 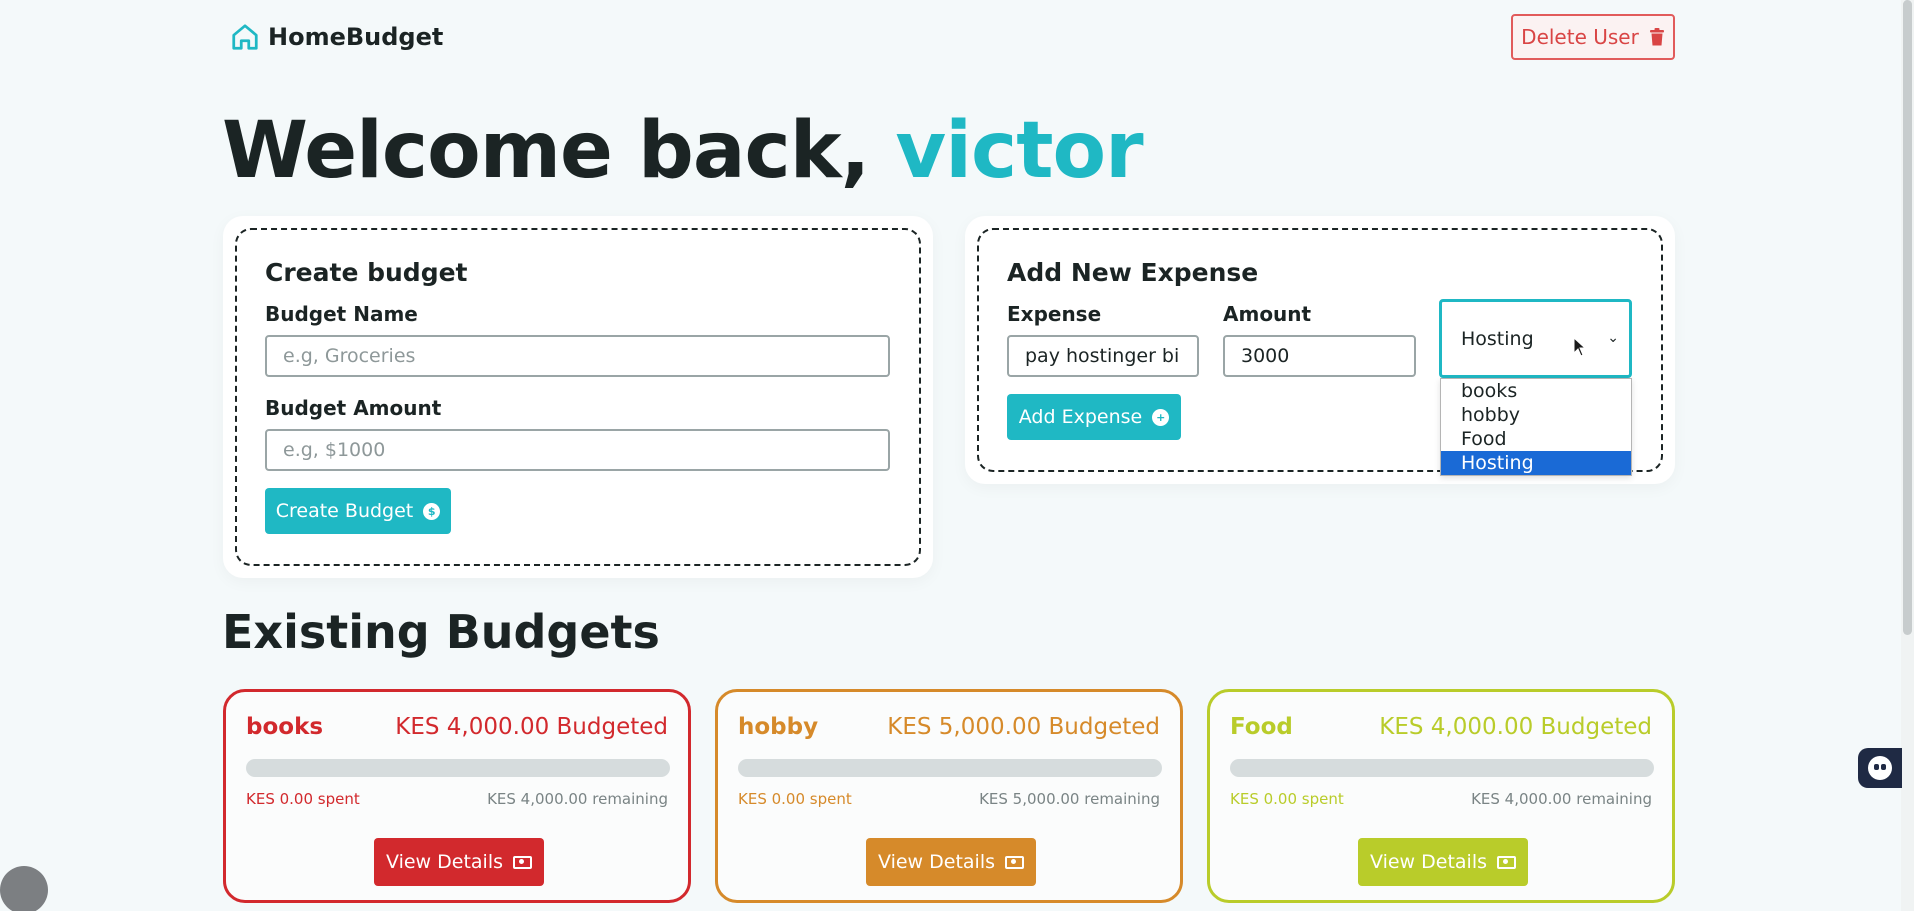 What do you see at coordinates (1023, 727) in the screenshot?
I see `budget-amount: KES 5,000.00 Budgeted` at bounding box center [1023, 727].